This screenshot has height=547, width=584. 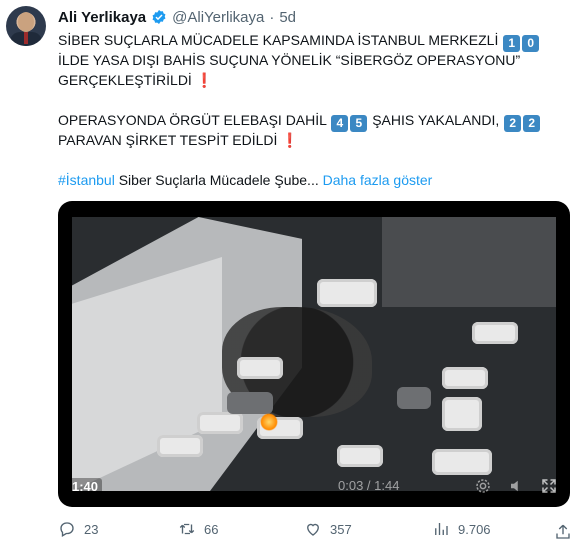 I want to click on views-button: 9.706, so click(x=461, y=529).